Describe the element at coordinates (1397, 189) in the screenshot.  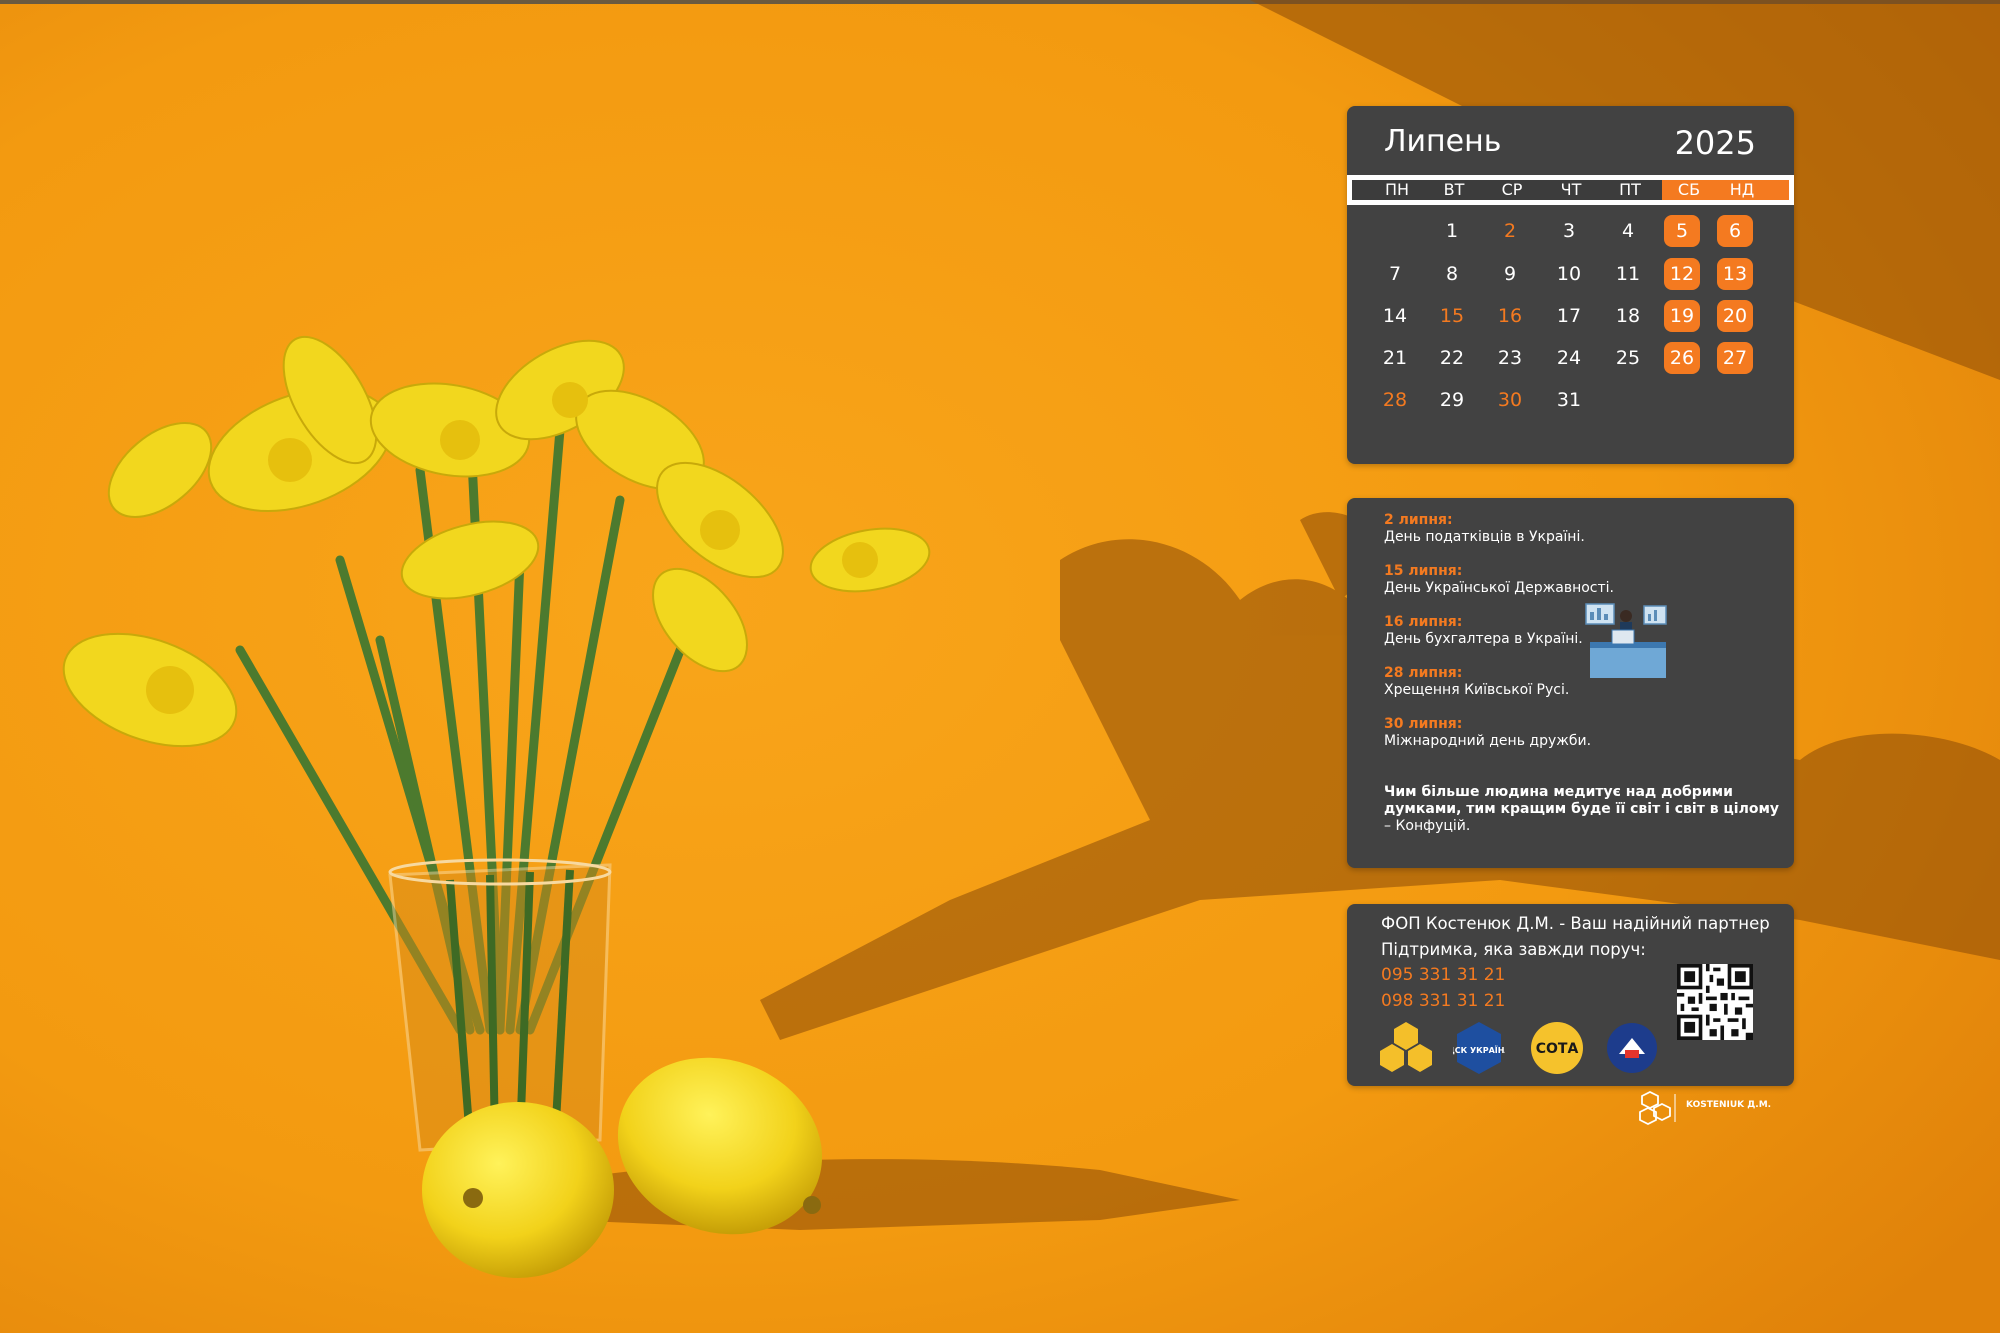
I see `weekday-label: ПН` at that location.